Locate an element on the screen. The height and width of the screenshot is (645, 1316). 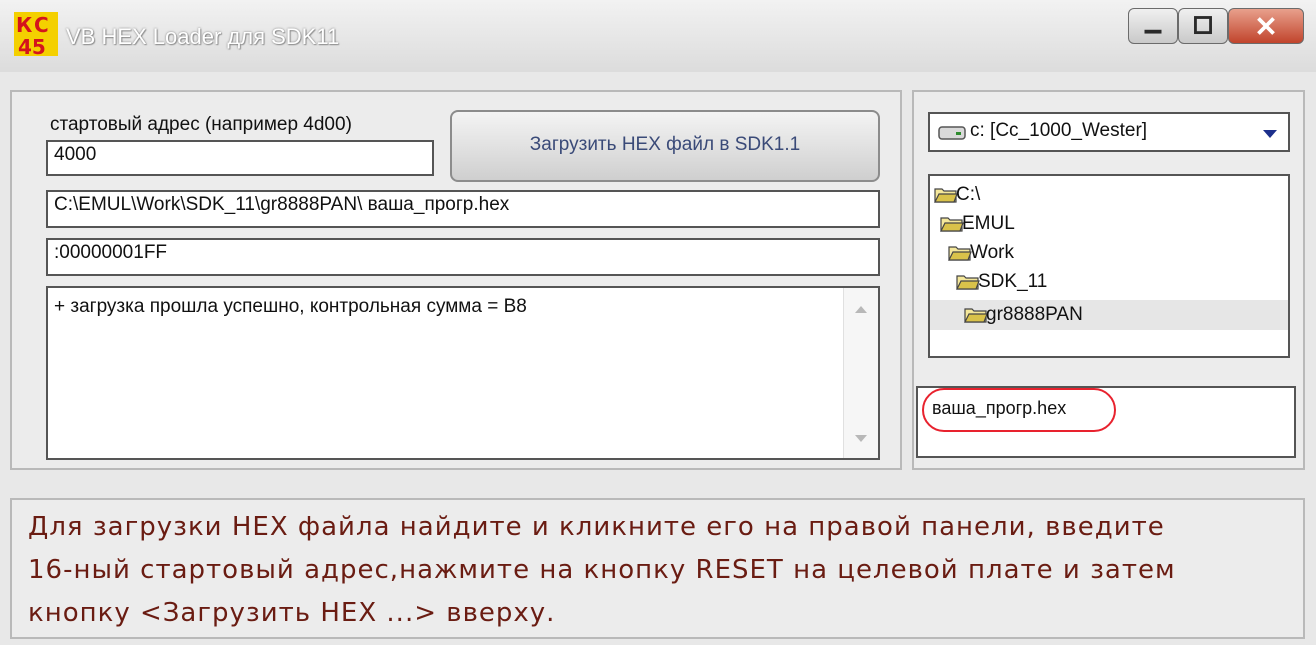
drive-select-value: c: [Cc_1000_Wester] is located at coordinates (1059, 130).